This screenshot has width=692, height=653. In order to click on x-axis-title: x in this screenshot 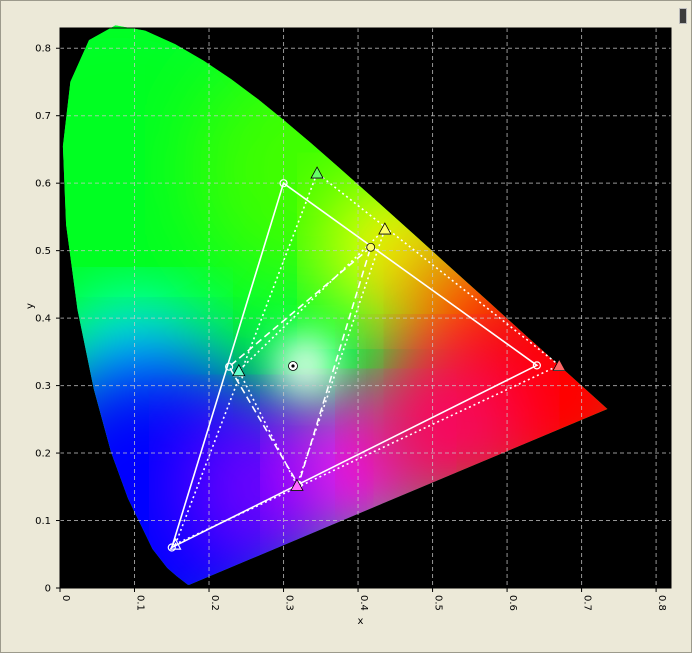, I will do `click(361, 621)`.